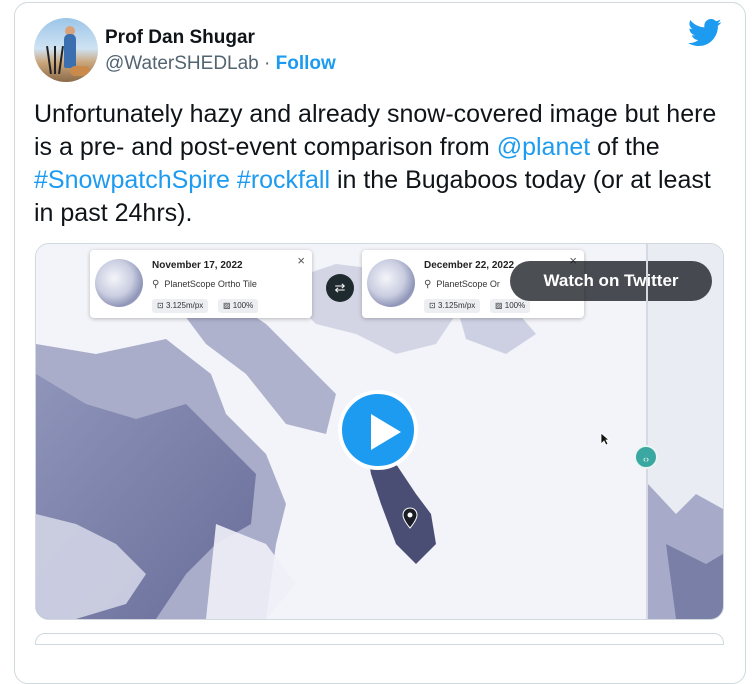  What do you see at coordinates (410, 518) in the screenshot?
I see `map-pin-icon` at bounding box center [410, 518].